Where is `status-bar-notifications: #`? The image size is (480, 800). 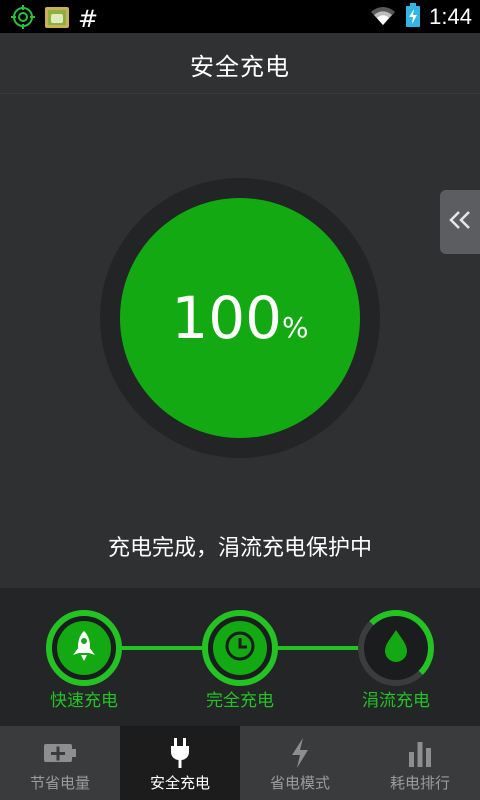
status-bar-notifications: # is located at coordinates (54, 19).